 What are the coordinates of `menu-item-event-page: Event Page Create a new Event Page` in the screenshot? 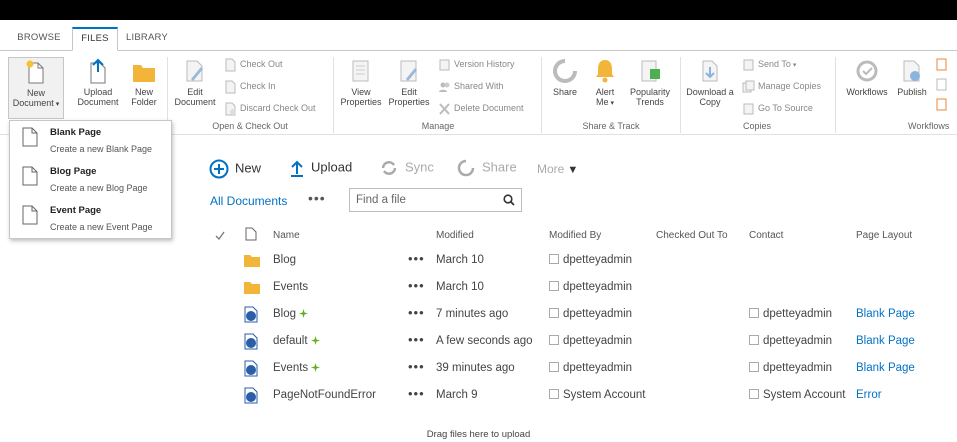 It's located at (90, 220).